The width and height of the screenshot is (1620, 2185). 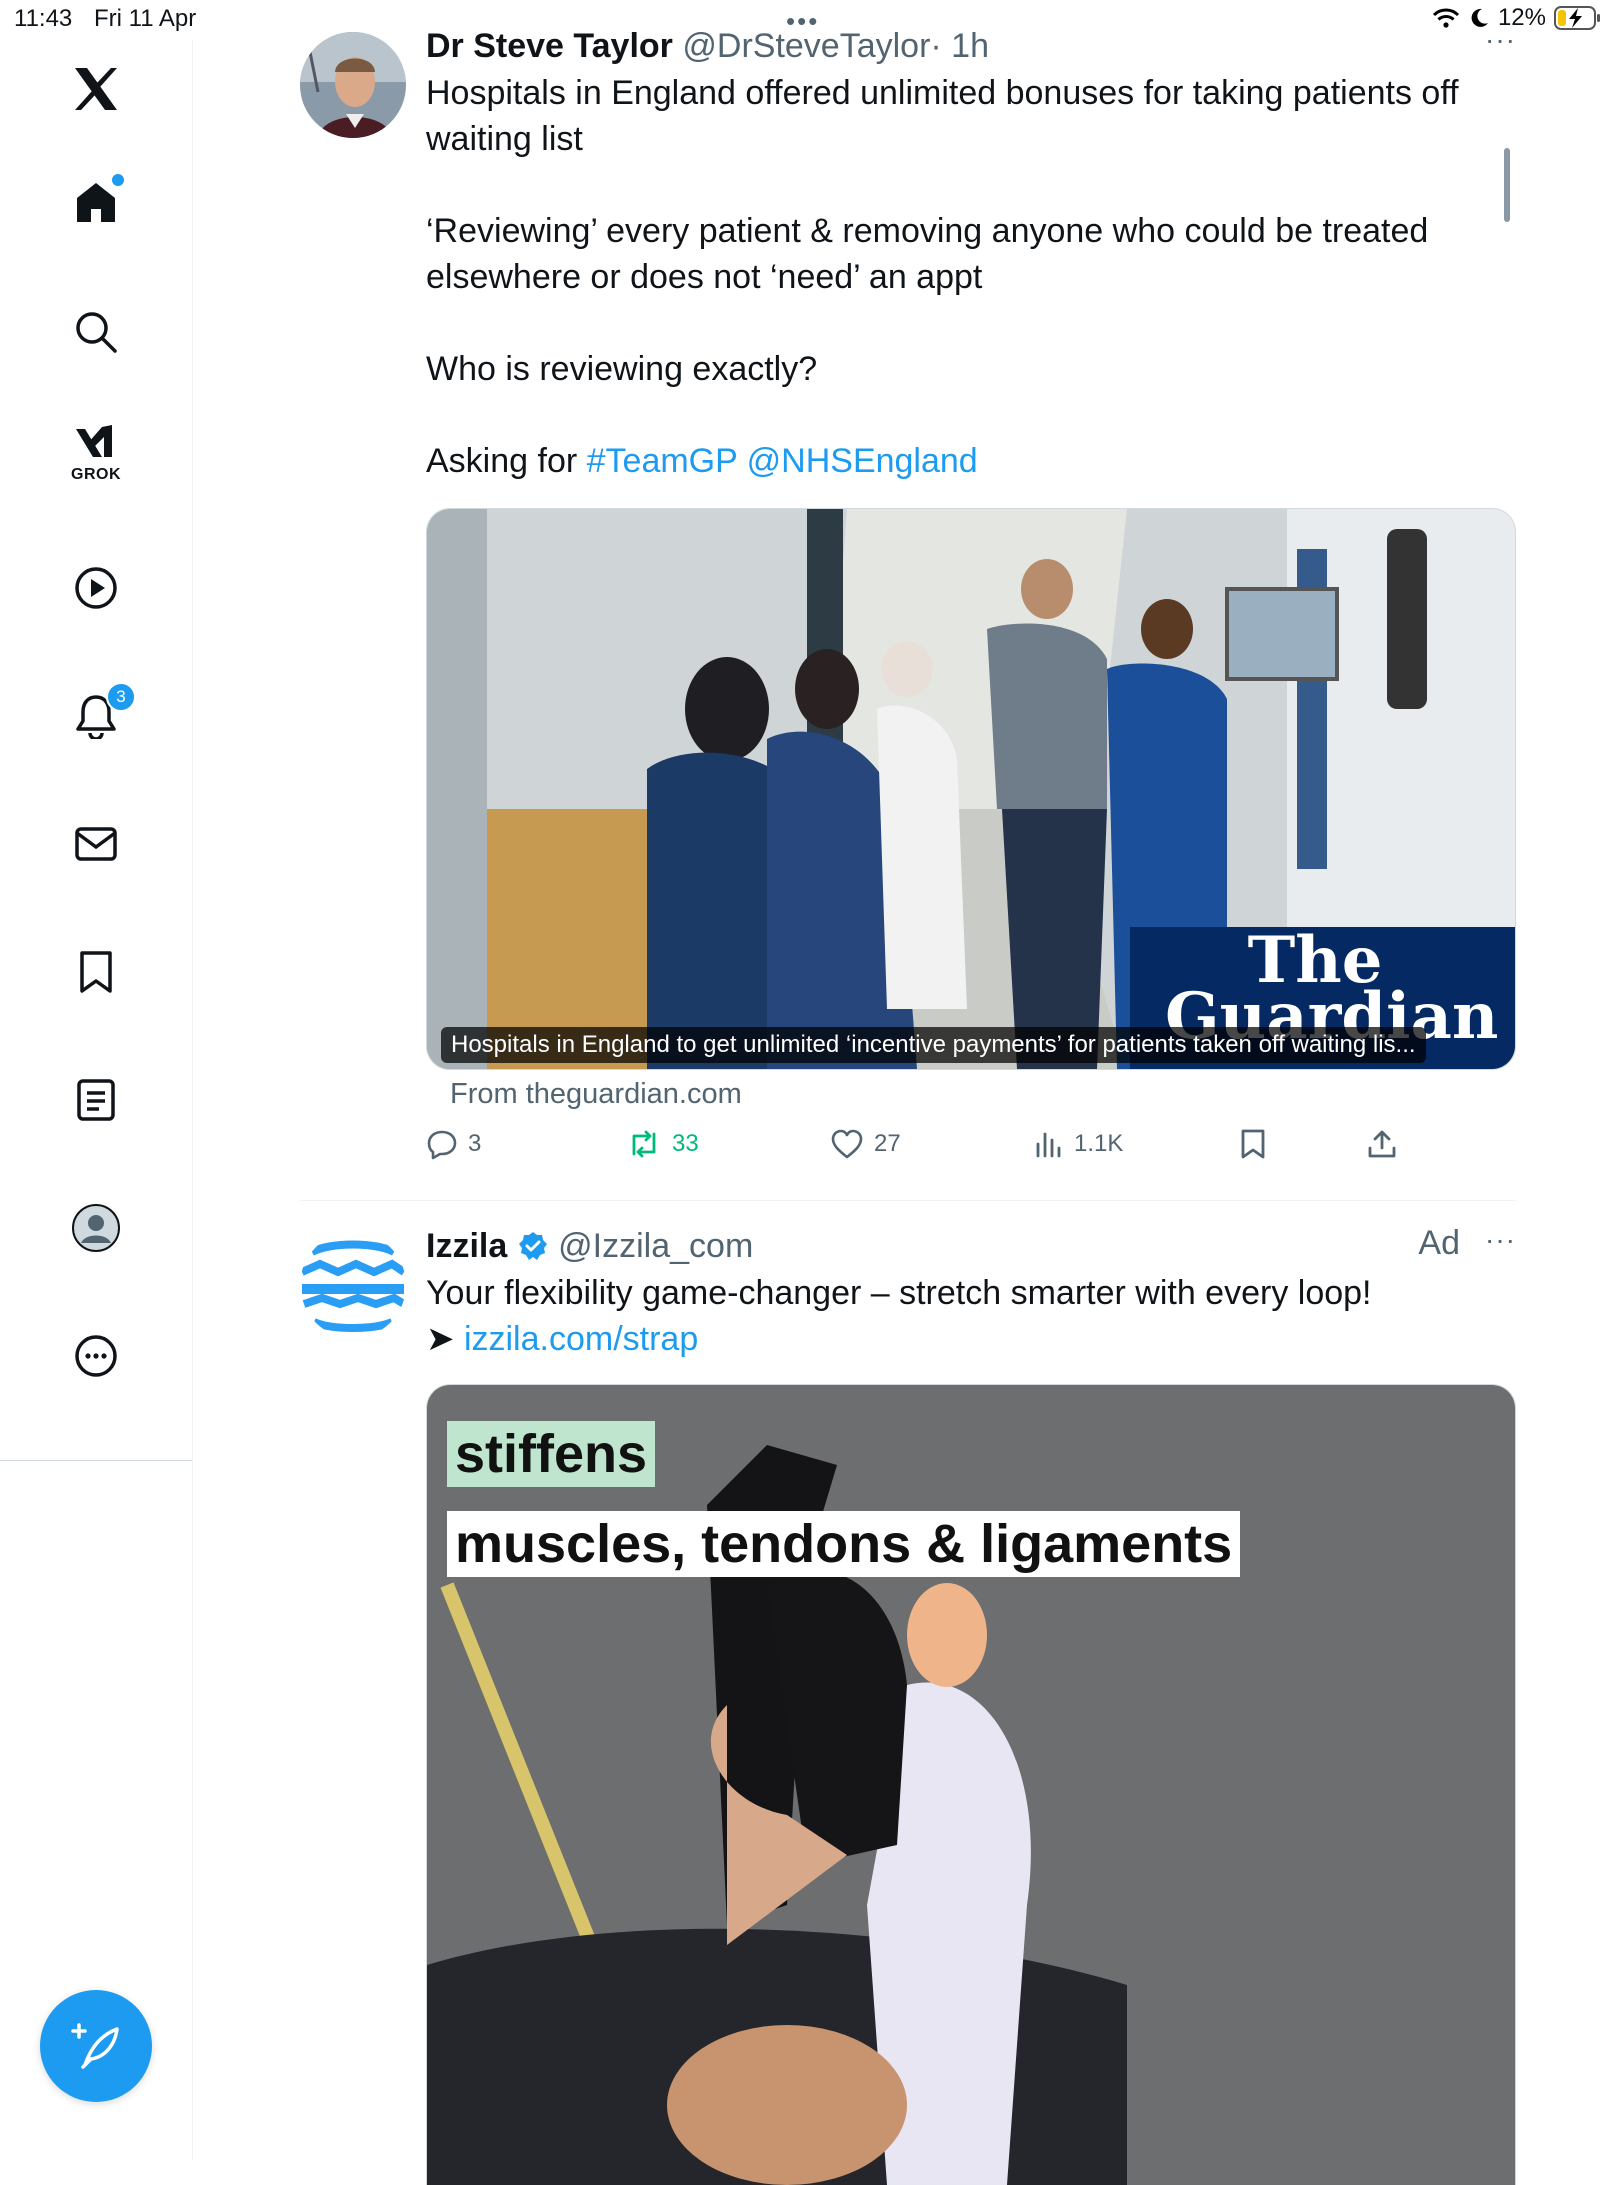 I want to click on video-overlay-text-1: stiffens, so click(x=551, y=1454).